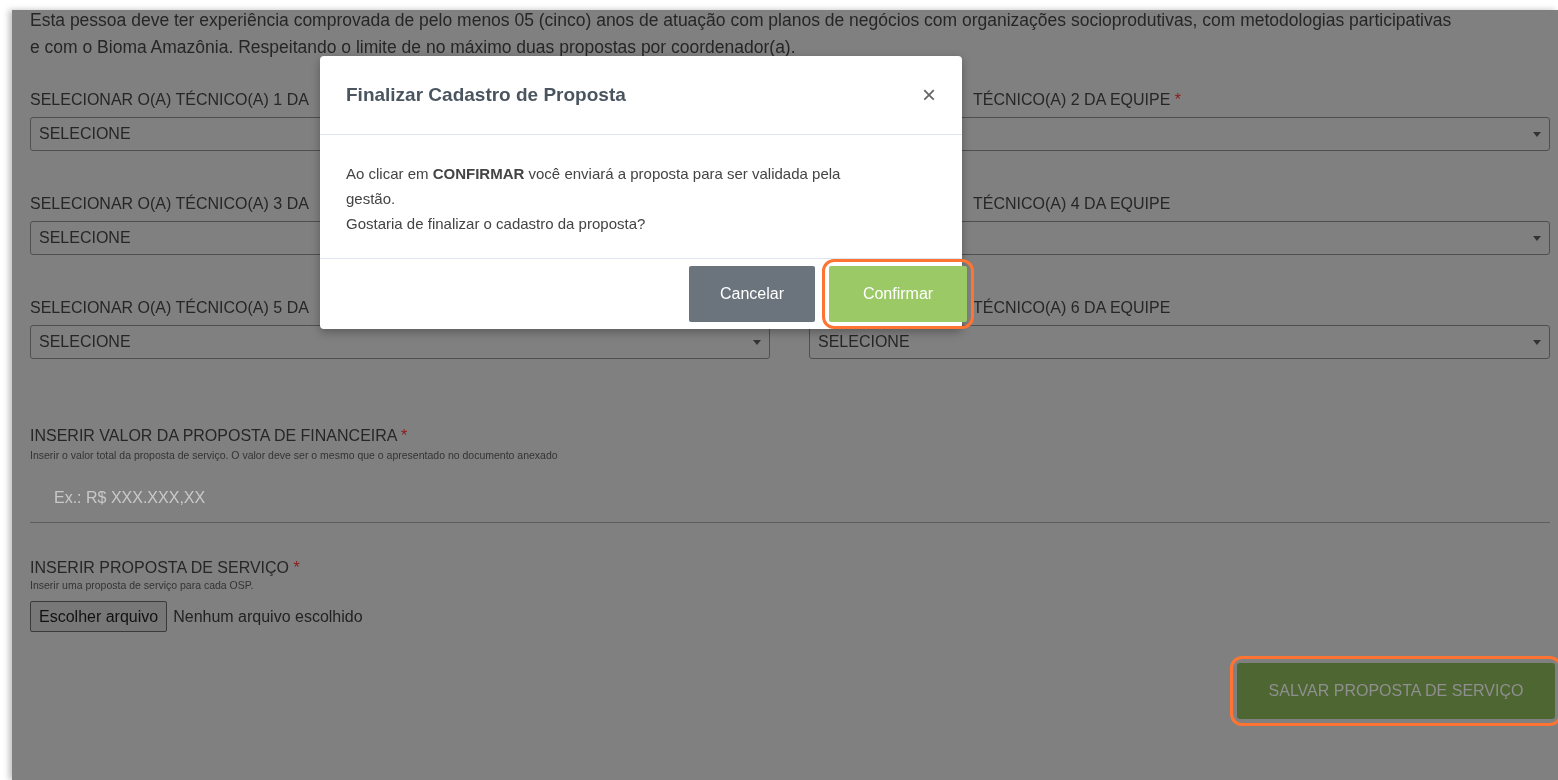 The image size is (1558, 780). I want to click on field-hint: Inserir uma proposta de serviço para cada OSP., so click(142, 585).